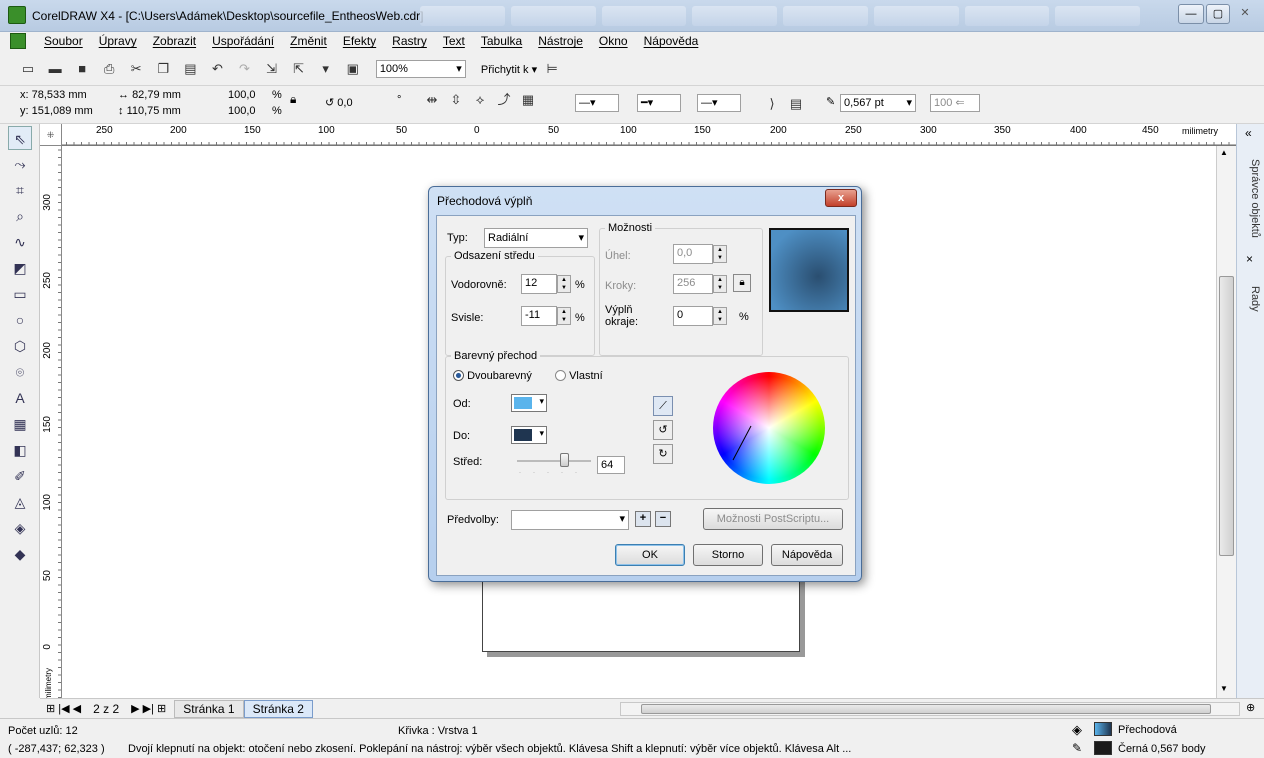 The height and width of the screenshot is (758, 1264). I want to click on close-button: ✕, so click(1245, 14).